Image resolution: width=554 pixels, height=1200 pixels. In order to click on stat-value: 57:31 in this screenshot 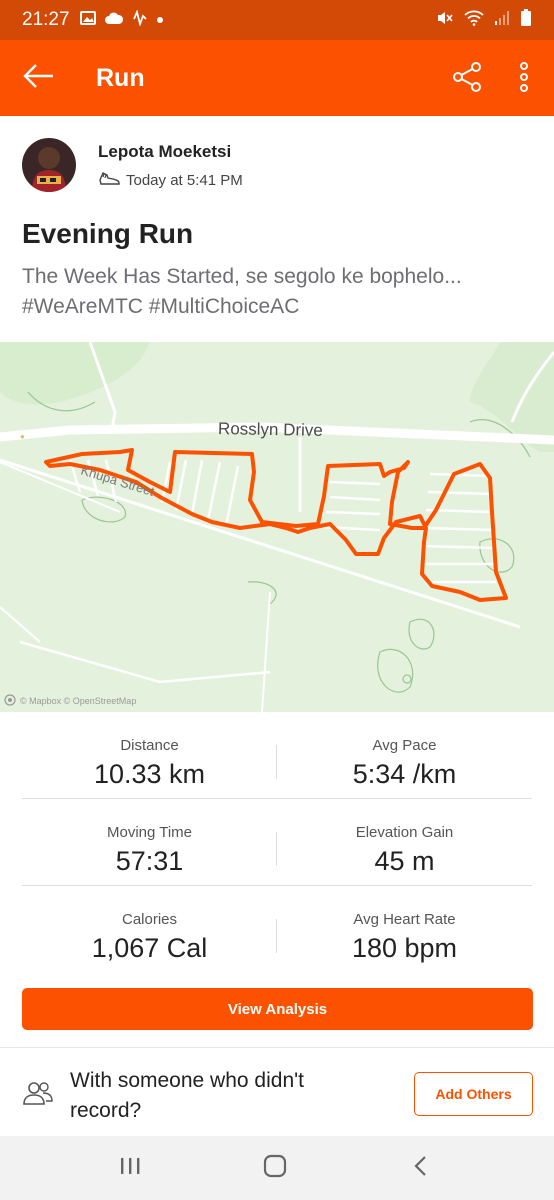, I will do `click(149, 861)`.